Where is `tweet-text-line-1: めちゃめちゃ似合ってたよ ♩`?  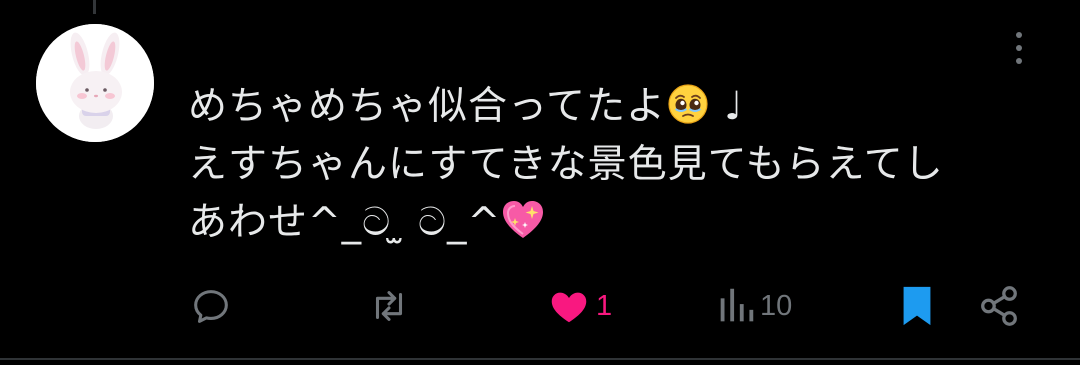
tweet-text-line-1: めちゃめちゃ似合ってたよ ♩ is located at coordinates (628, 107).